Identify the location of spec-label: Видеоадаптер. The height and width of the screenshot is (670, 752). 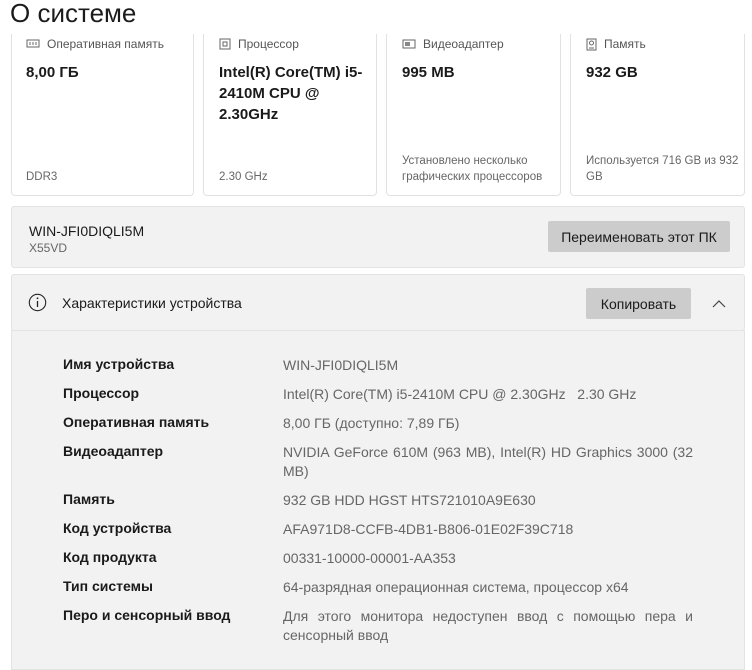
(113, 451).